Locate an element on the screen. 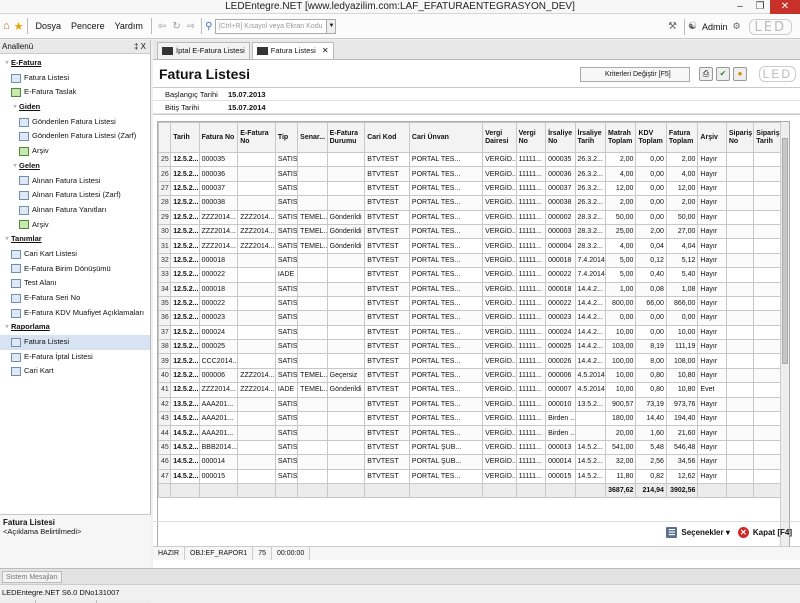  tree-item: Alınan Fatura Listesi is located at coordinates (75, 181).